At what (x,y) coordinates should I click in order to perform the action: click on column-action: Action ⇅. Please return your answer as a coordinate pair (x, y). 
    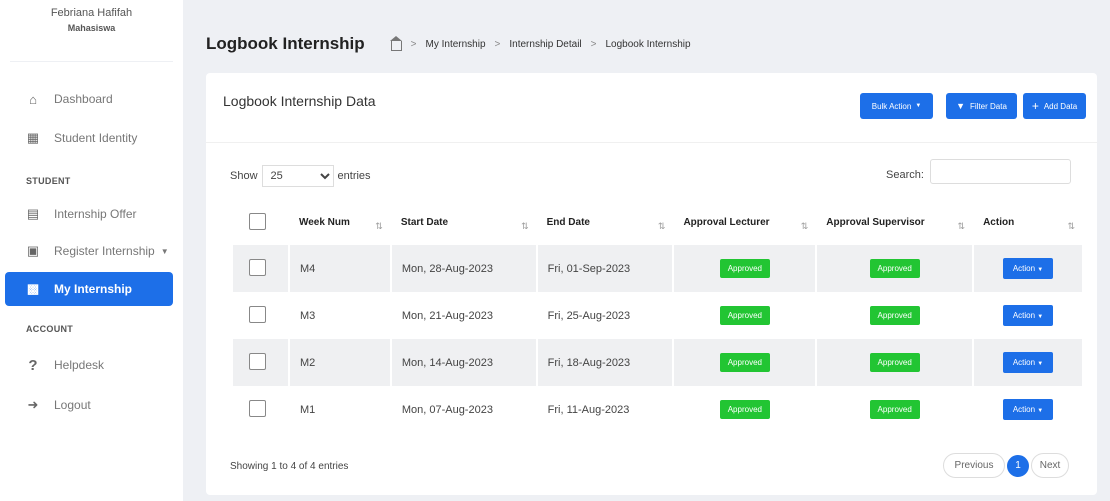
    Looking at the image, I should click on (1028, 222).